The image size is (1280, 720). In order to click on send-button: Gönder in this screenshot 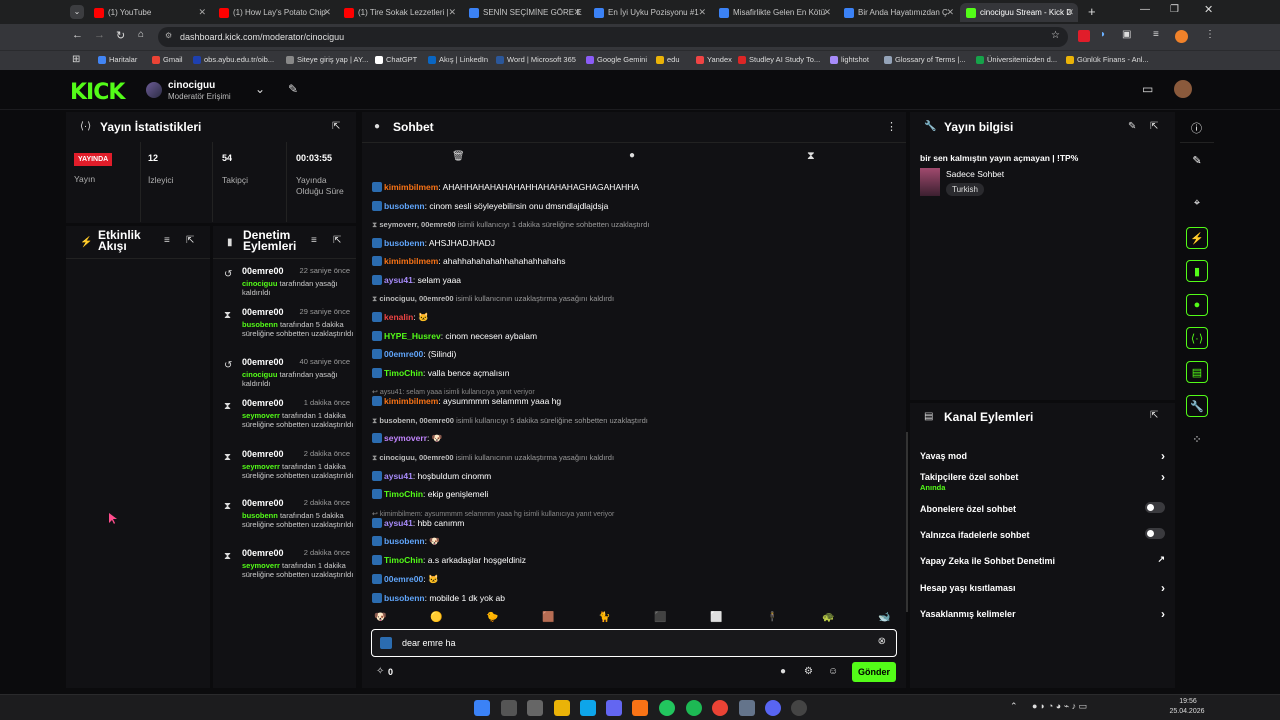, I will do `click(874, 672)`.